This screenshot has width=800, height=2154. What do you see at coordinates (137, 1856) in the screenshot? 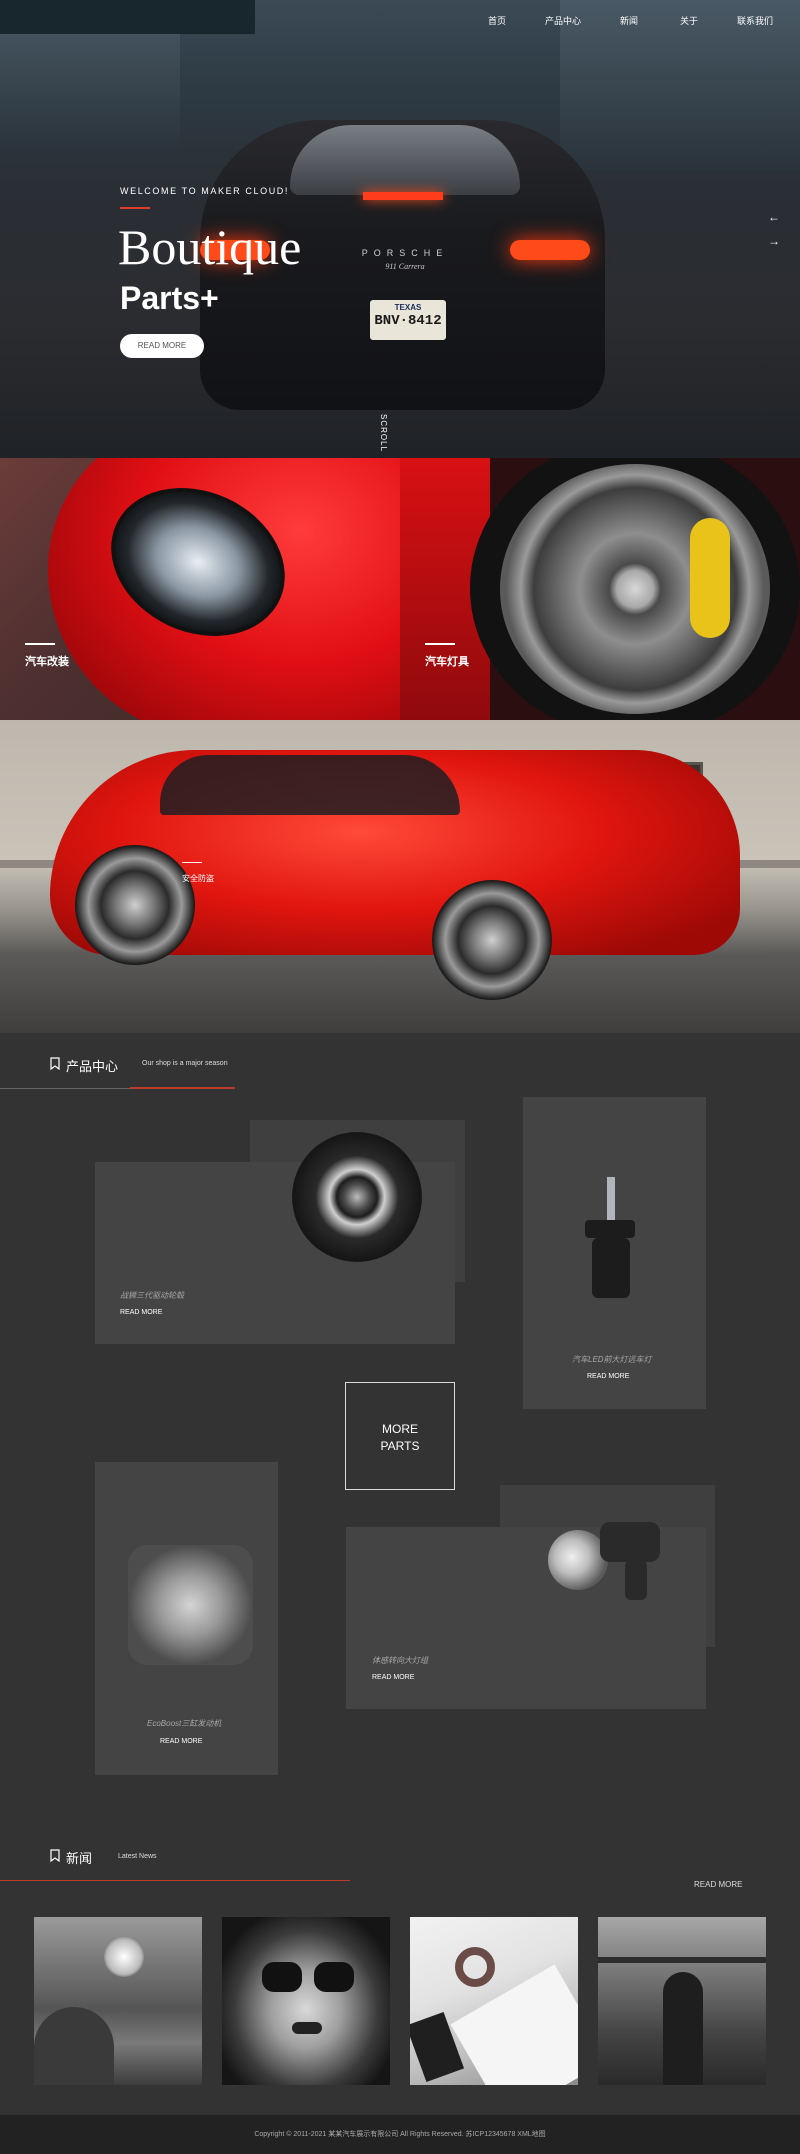
I see `news-section-subtitle: Latest News` at bounding box center [137, 1856].